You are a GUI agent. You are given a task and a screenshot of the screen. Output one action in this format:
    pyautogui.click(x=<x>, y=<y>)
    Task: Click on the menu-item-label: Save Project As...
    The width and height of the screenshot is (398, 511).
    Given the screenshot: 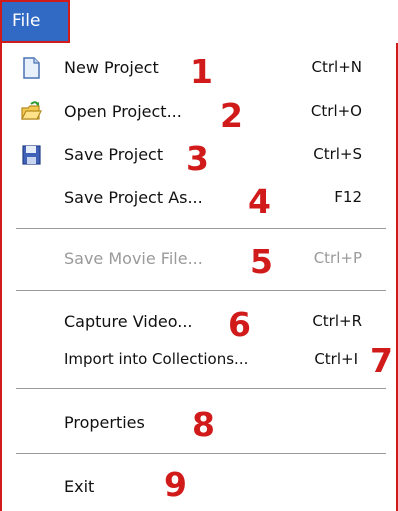 What is the action you would take?
    pyautogui.click(x=133, y=197)
    